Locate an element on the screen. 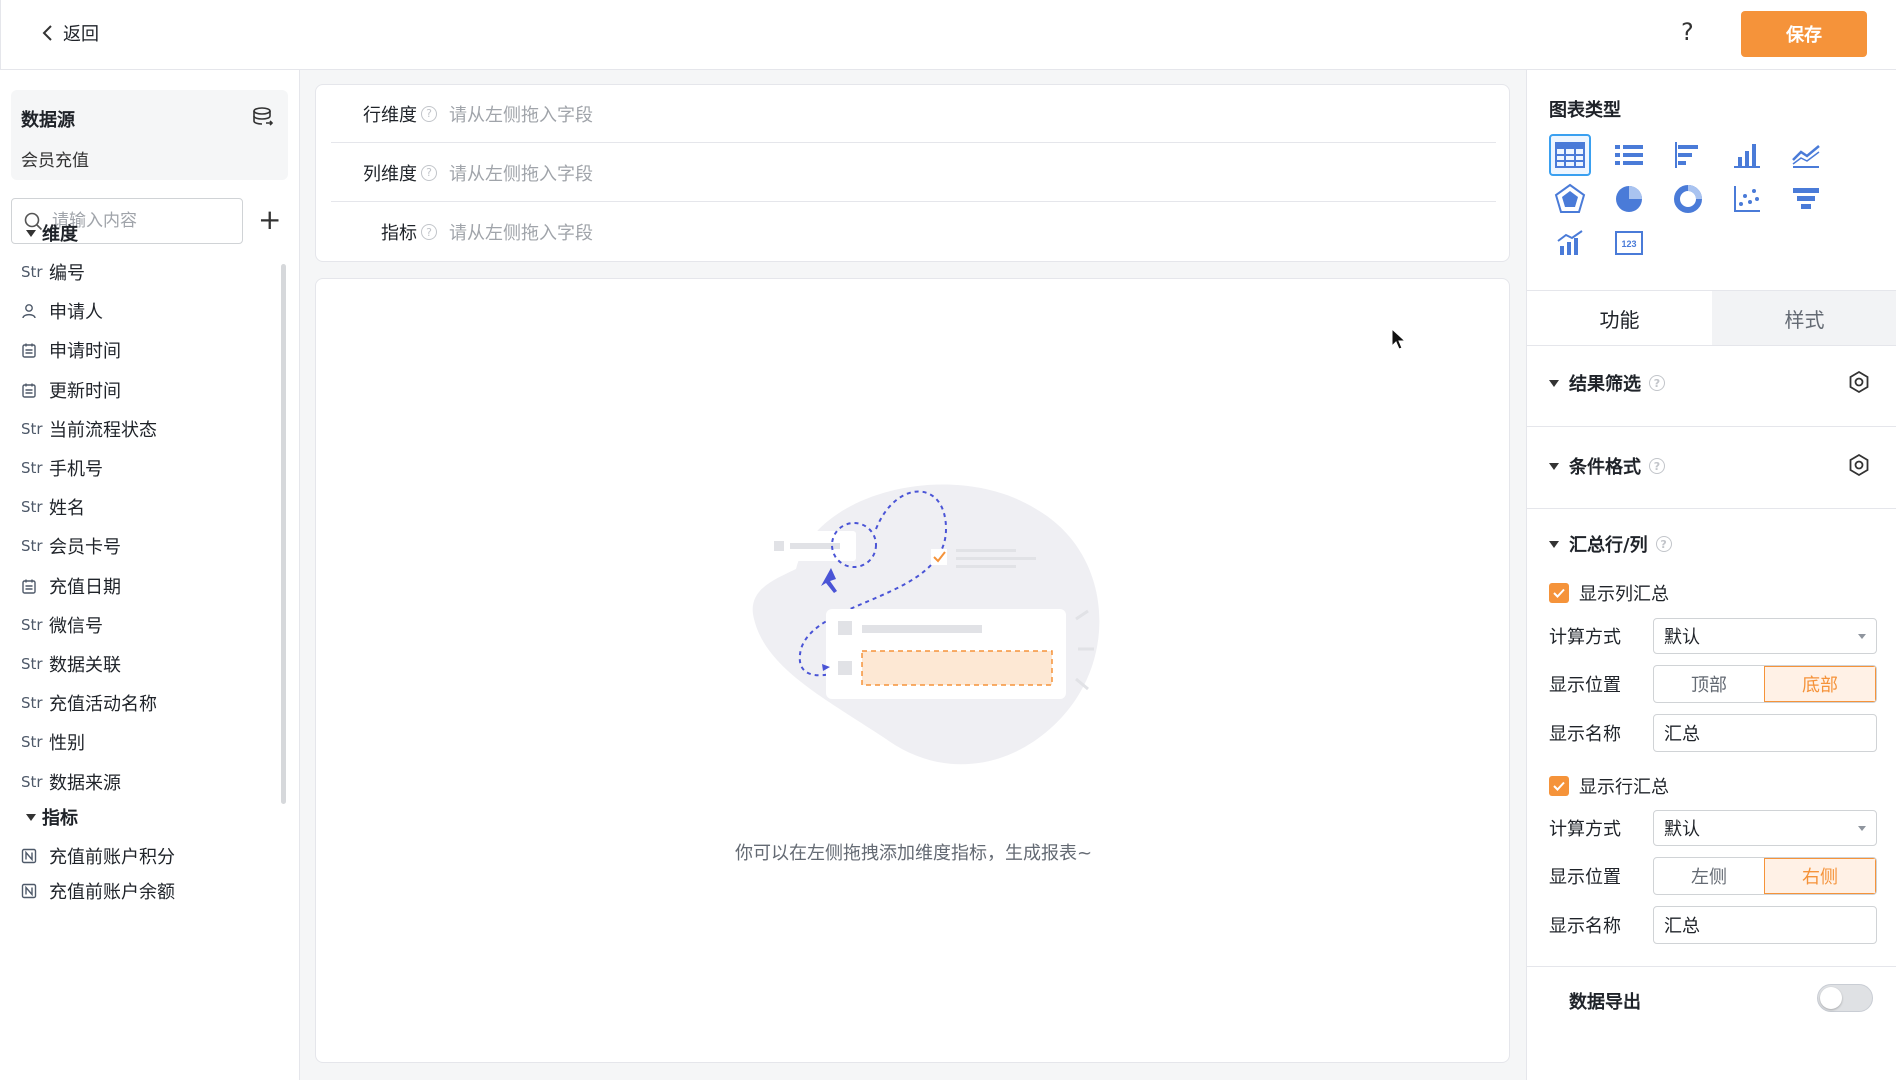  field-label: 姓名 is located at coordinates (67, 509).